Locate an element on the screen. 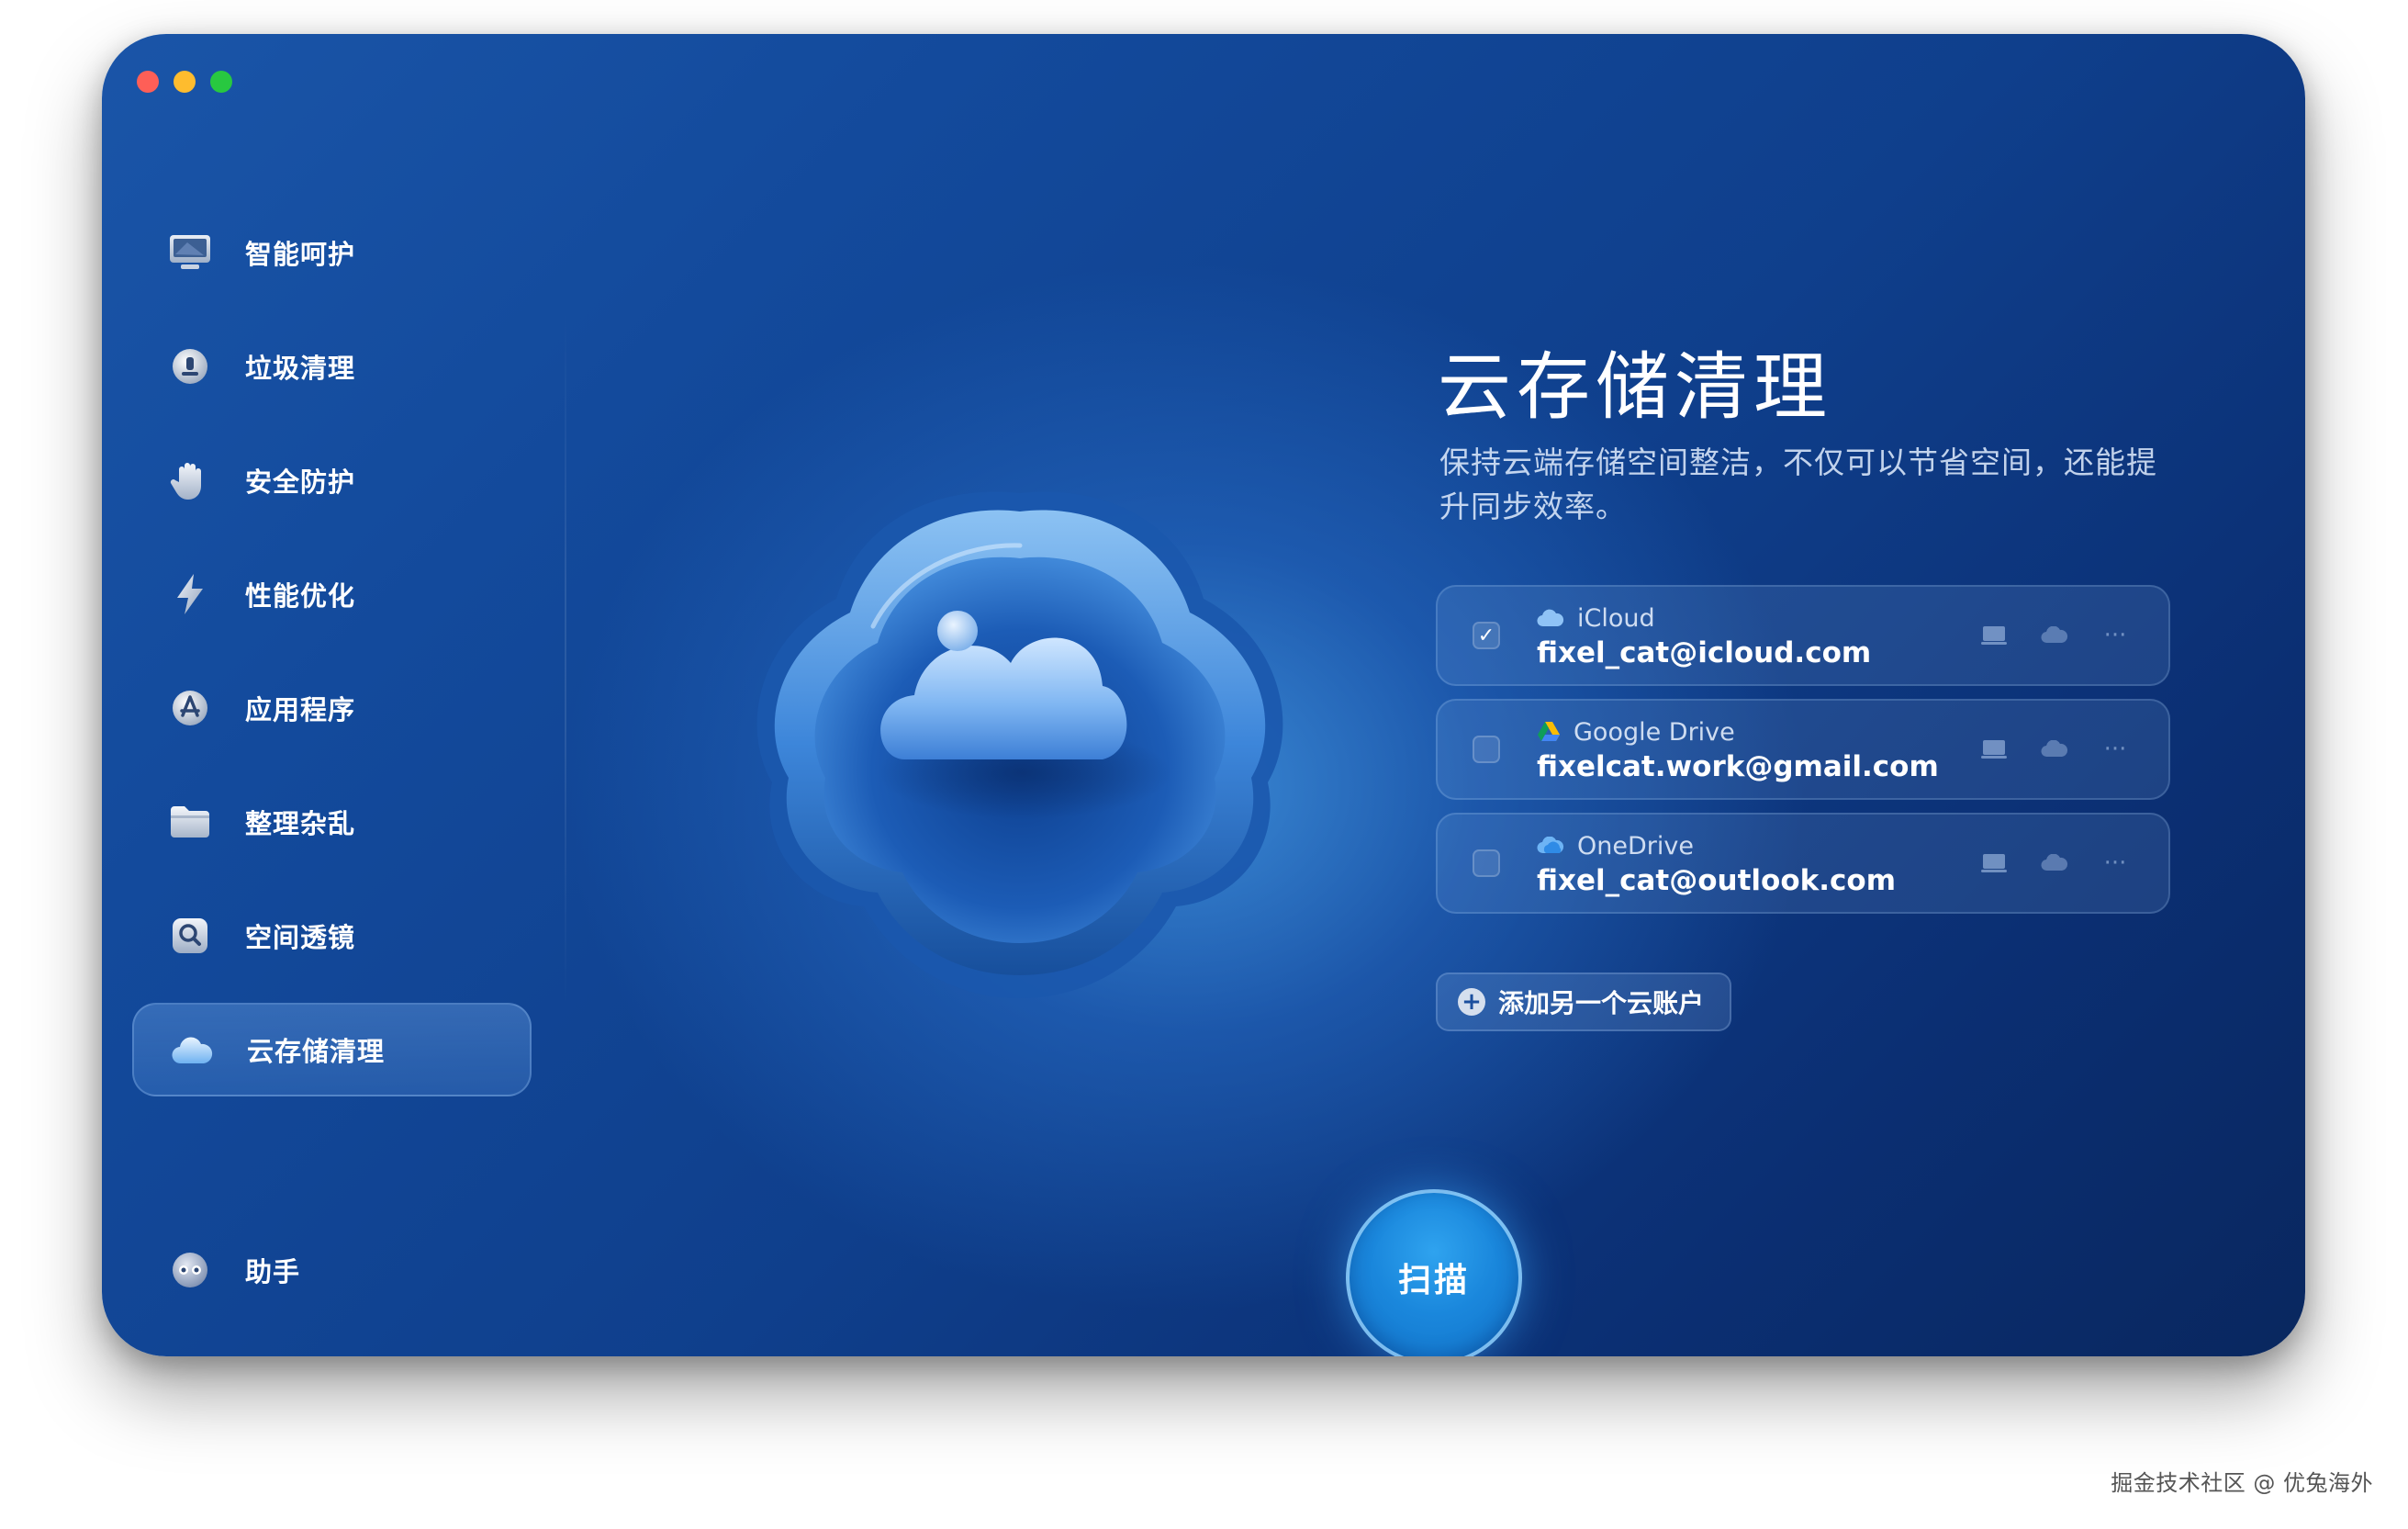 The height and width of the screenshot is (1529, 2408). plus-icon: + is located at coordinates (1471, 1002).